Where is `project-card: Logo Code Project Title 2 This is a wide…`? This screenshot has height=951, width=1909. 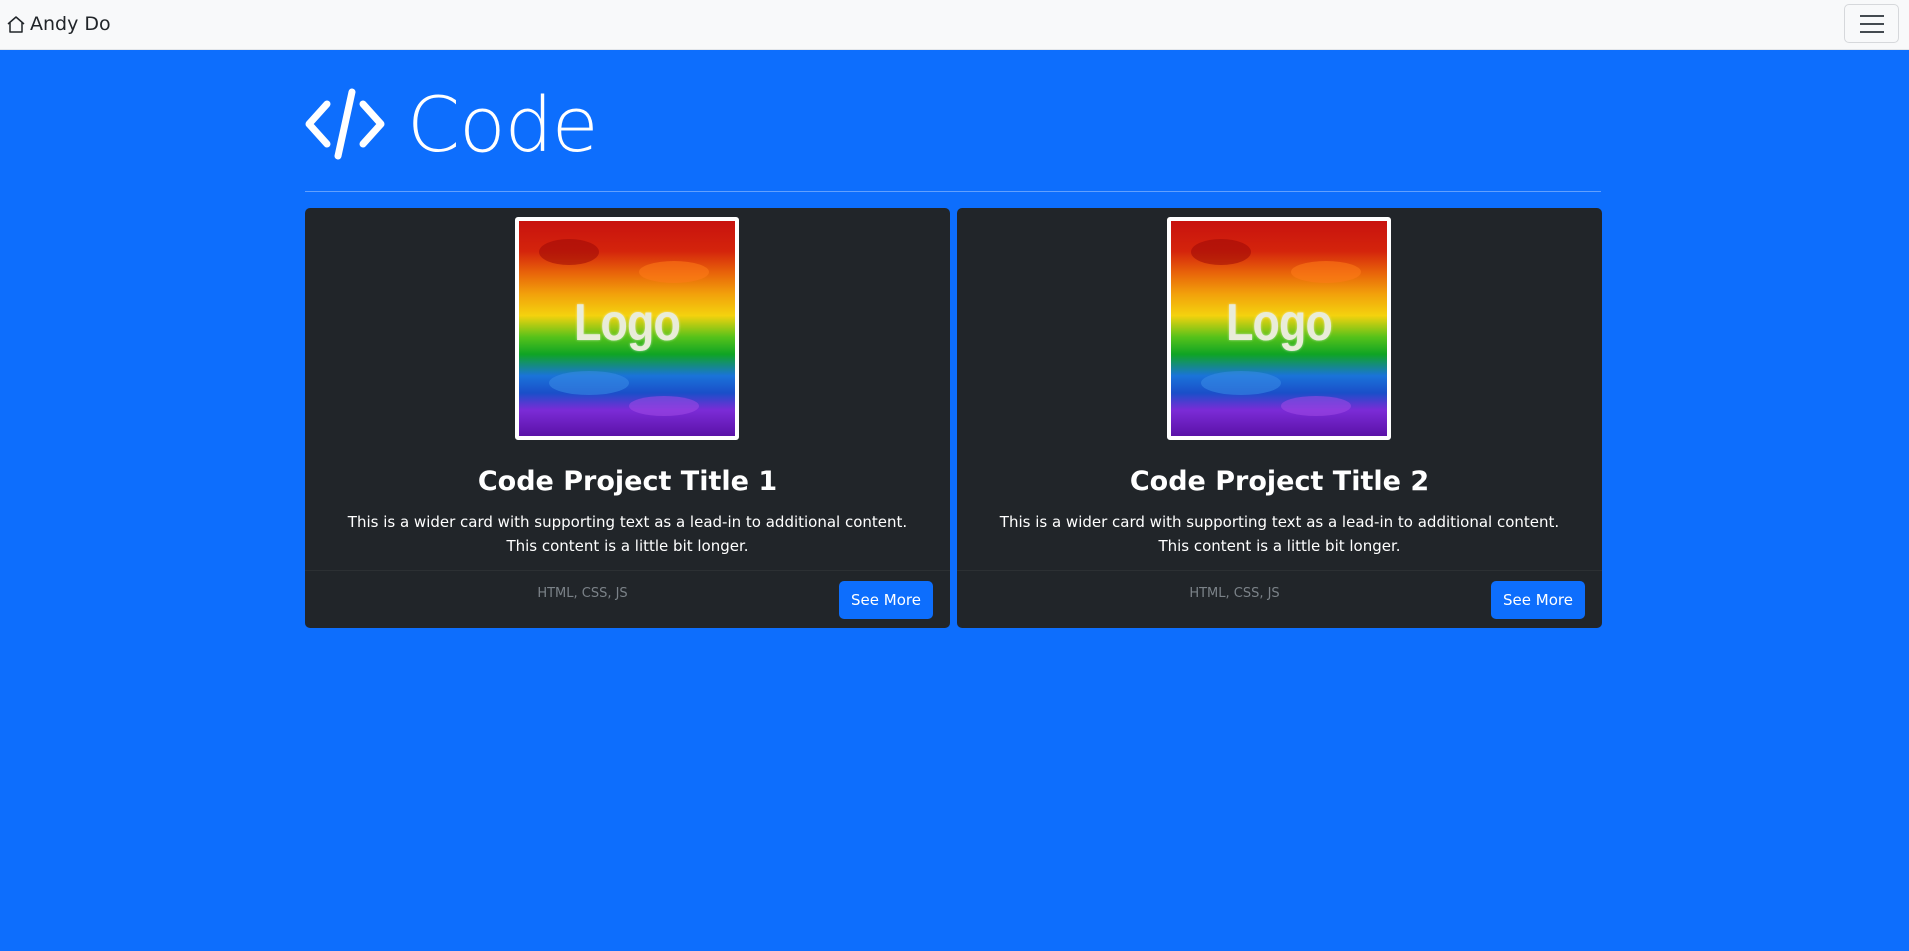
project-card: Logo Code Project Title 2 This is a wide… is located at coordinates (1279, 418).